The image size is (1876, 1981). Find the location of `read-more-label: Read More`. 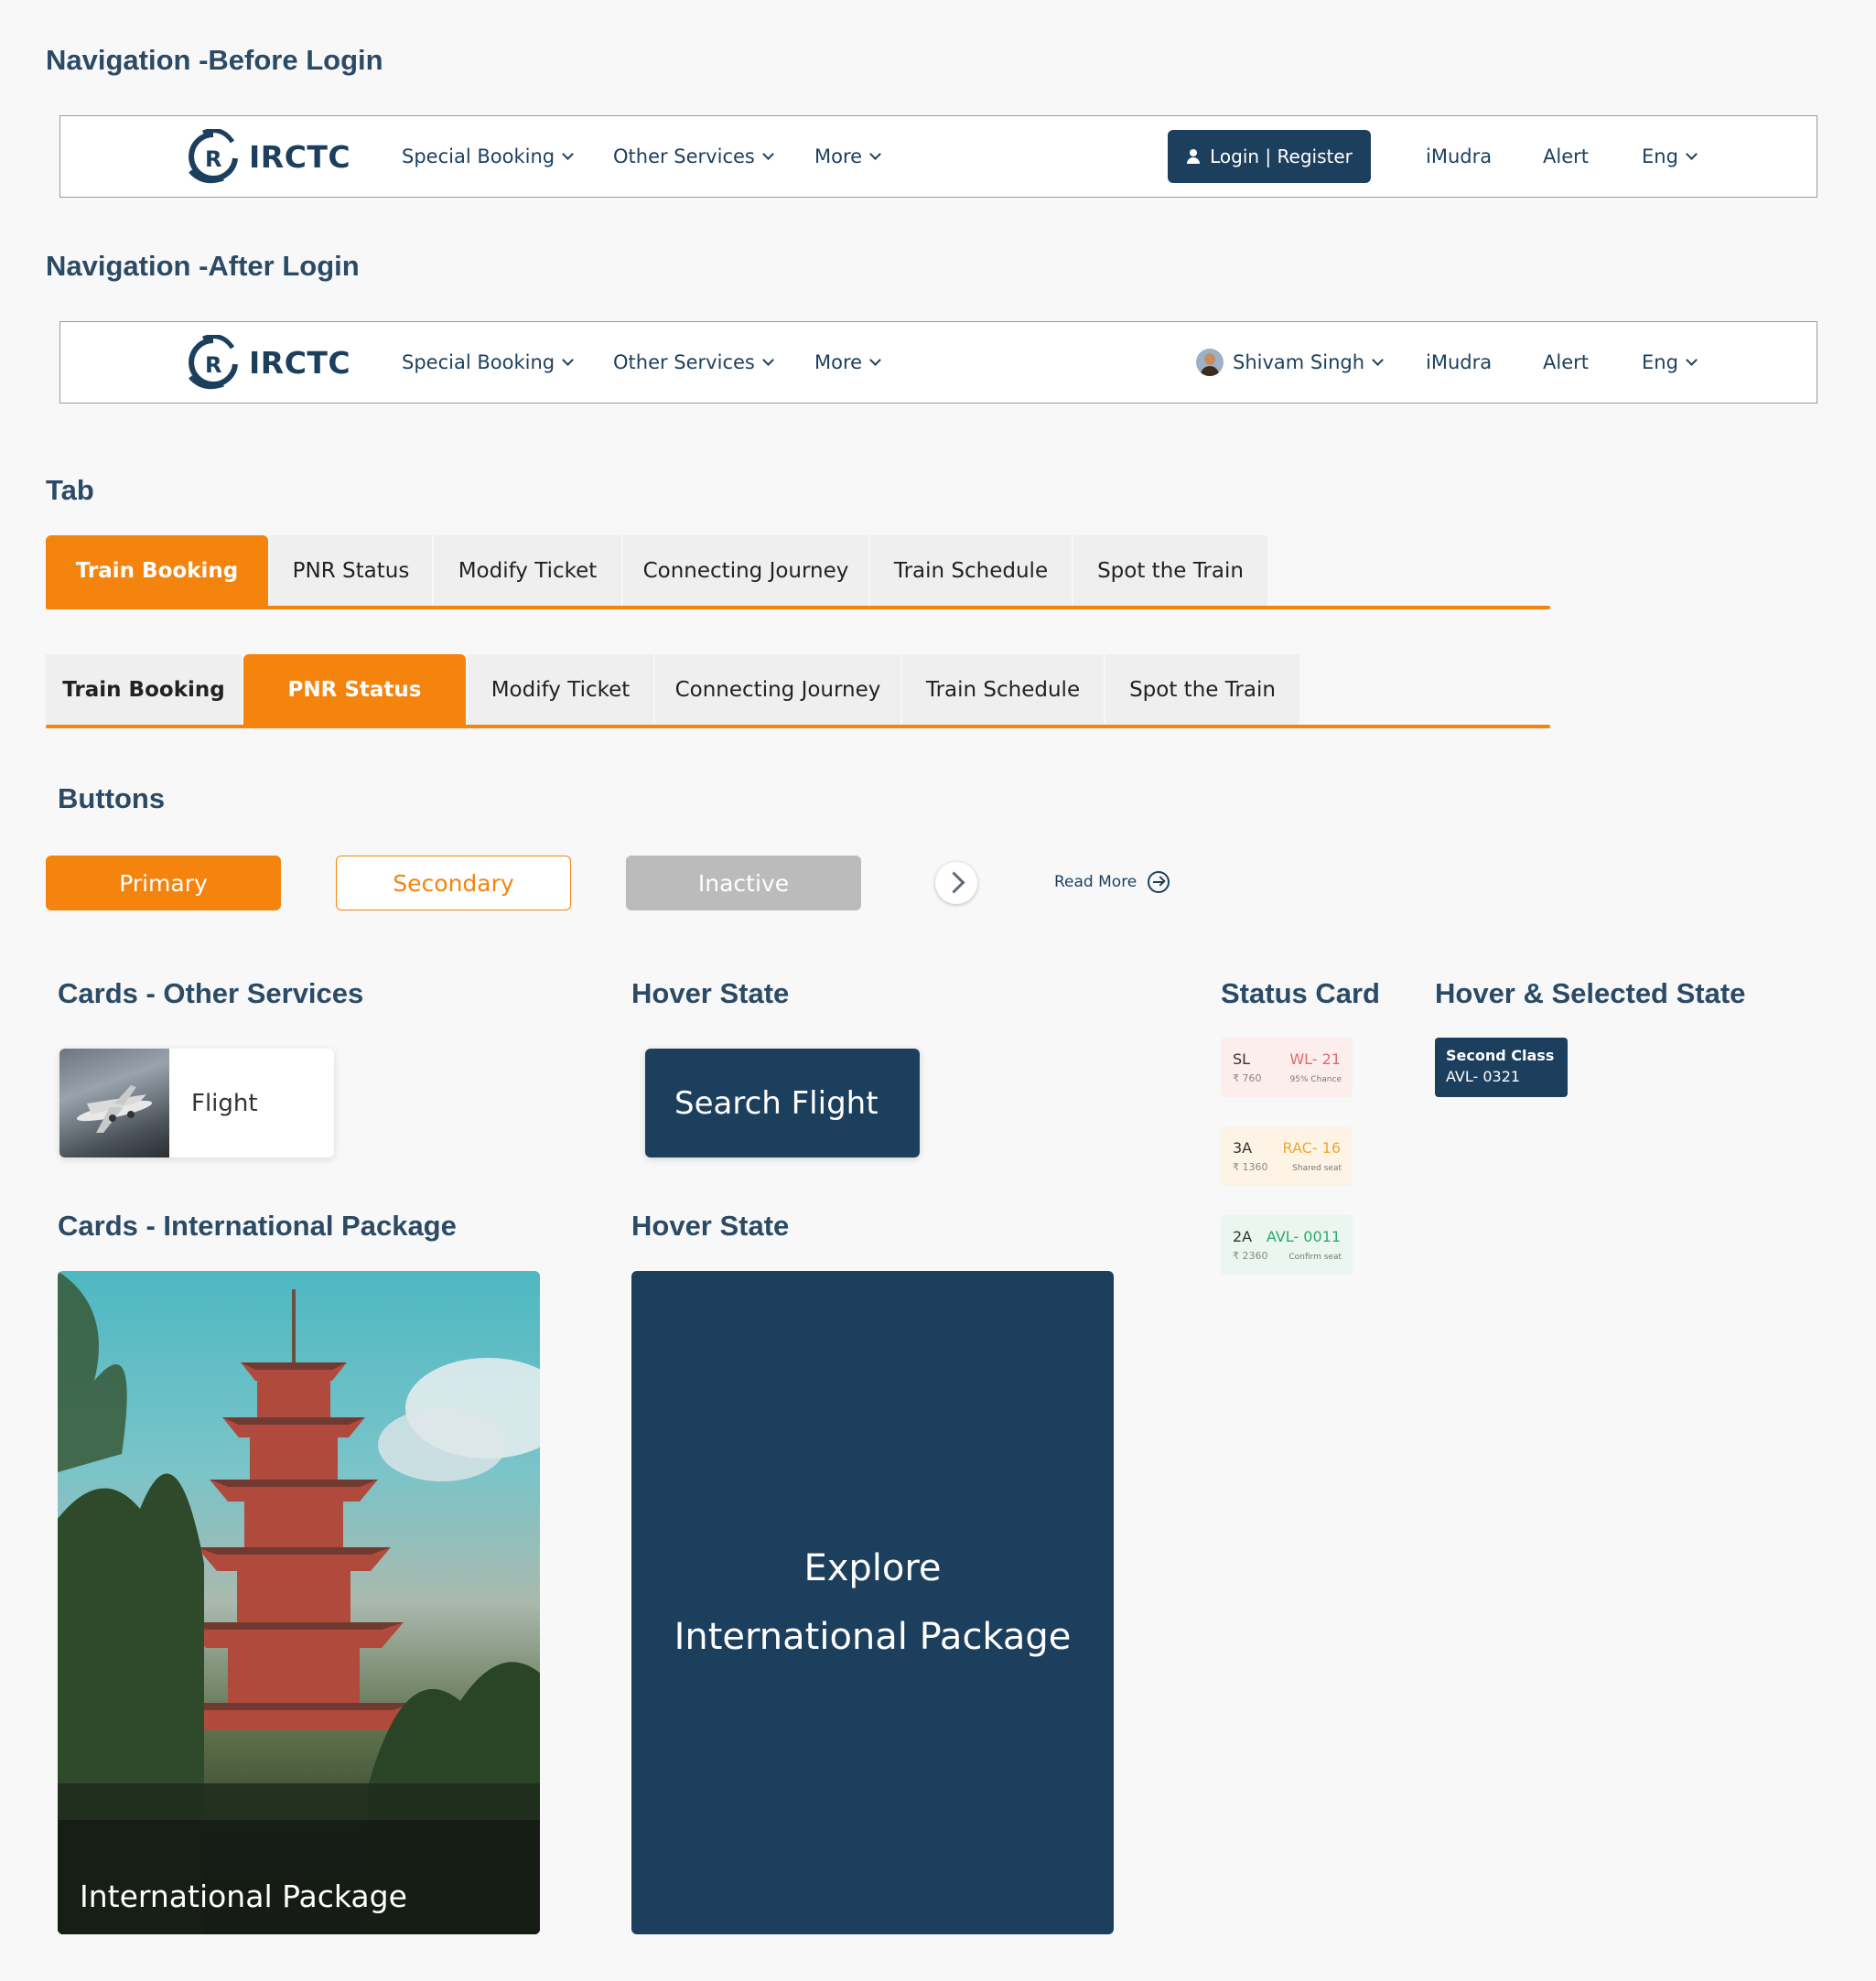

read-more-label: Read More is located at coordinates (1096, 882).